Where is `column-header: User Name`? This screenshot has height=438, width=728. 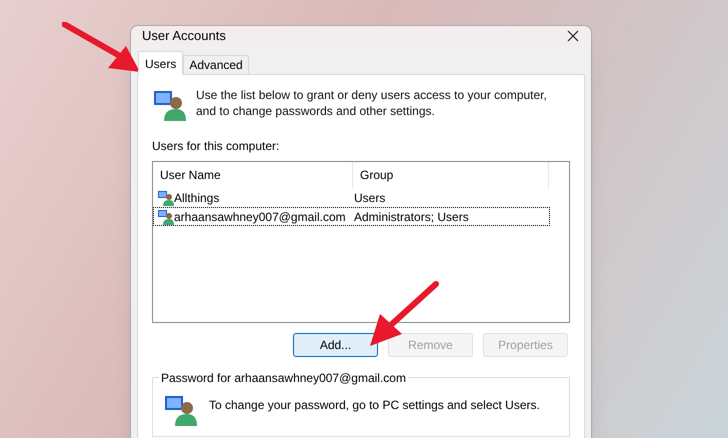
column-header: User Name is located at coordinates (253, 175).